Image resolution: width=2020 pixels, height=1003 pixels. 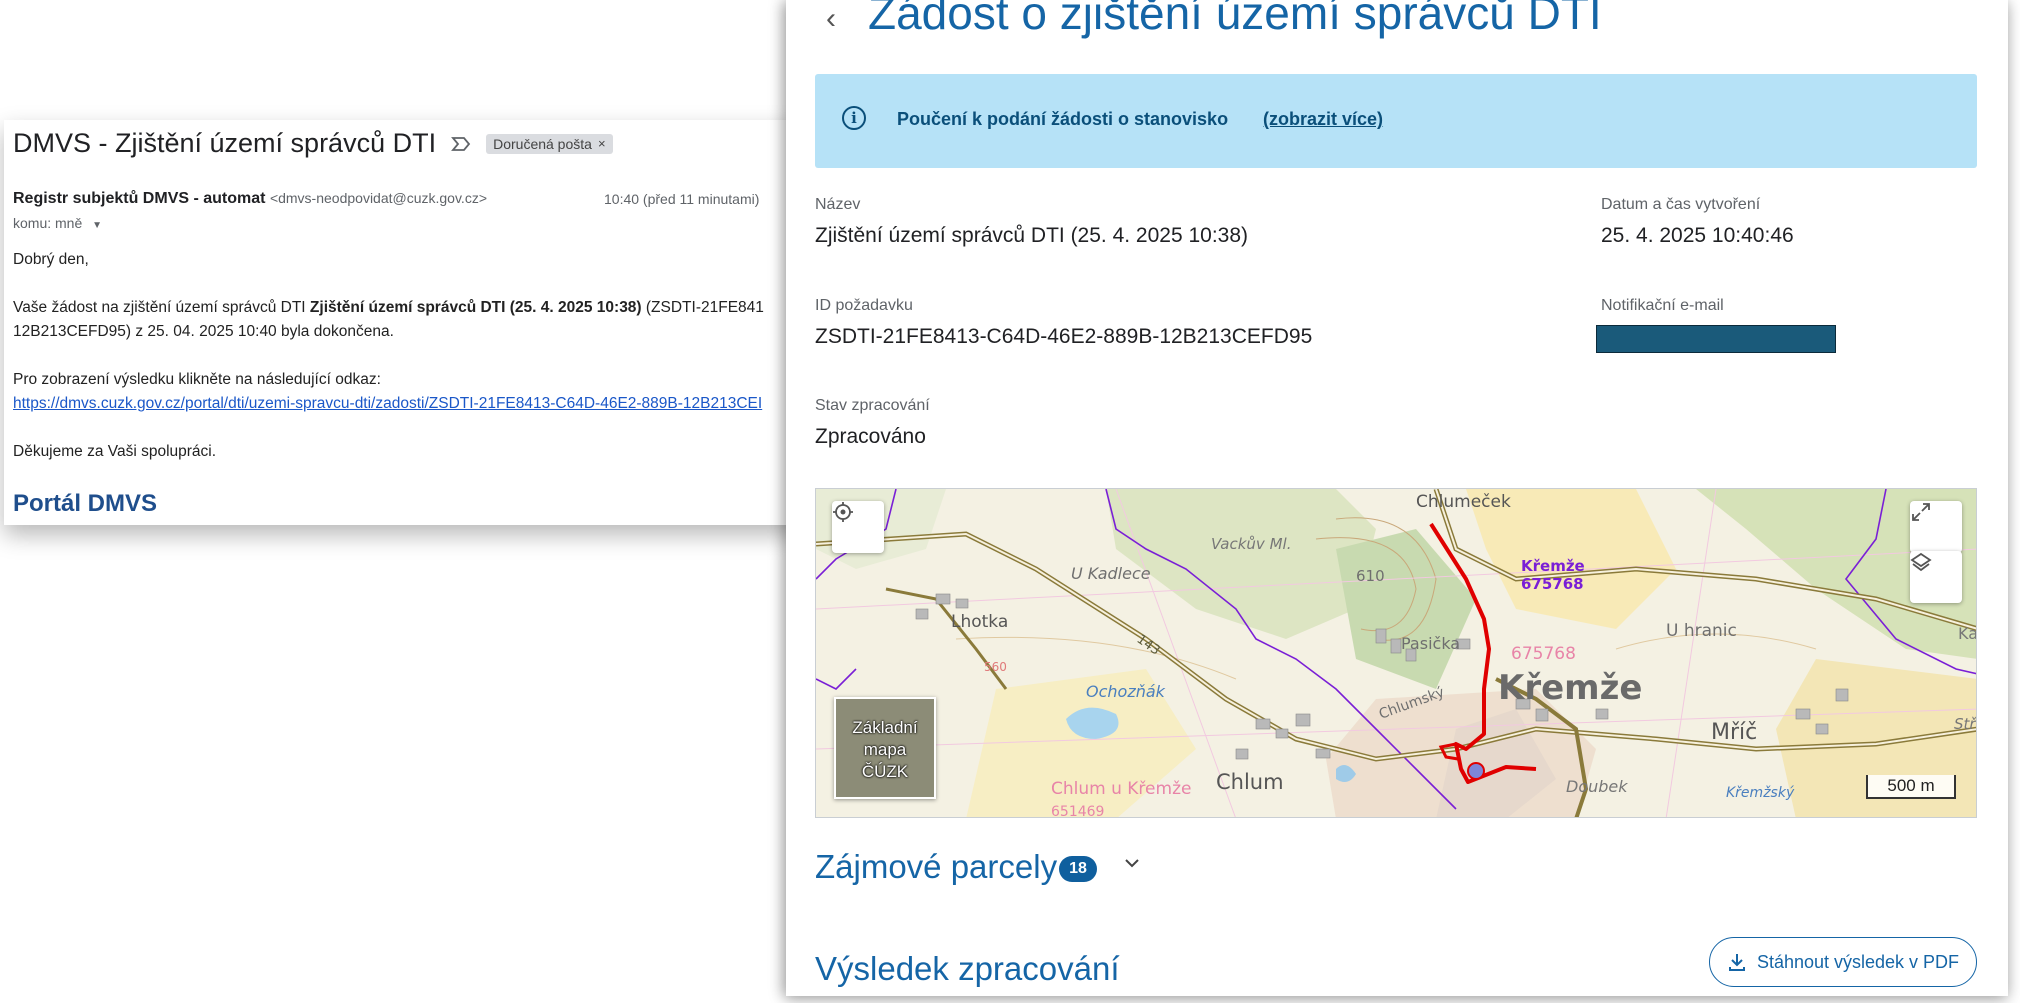 What do you see at coordinates (1078, 869) in the screenshot?
I see `parcels-count-badge: 18` at bounding box center [1078, 869].